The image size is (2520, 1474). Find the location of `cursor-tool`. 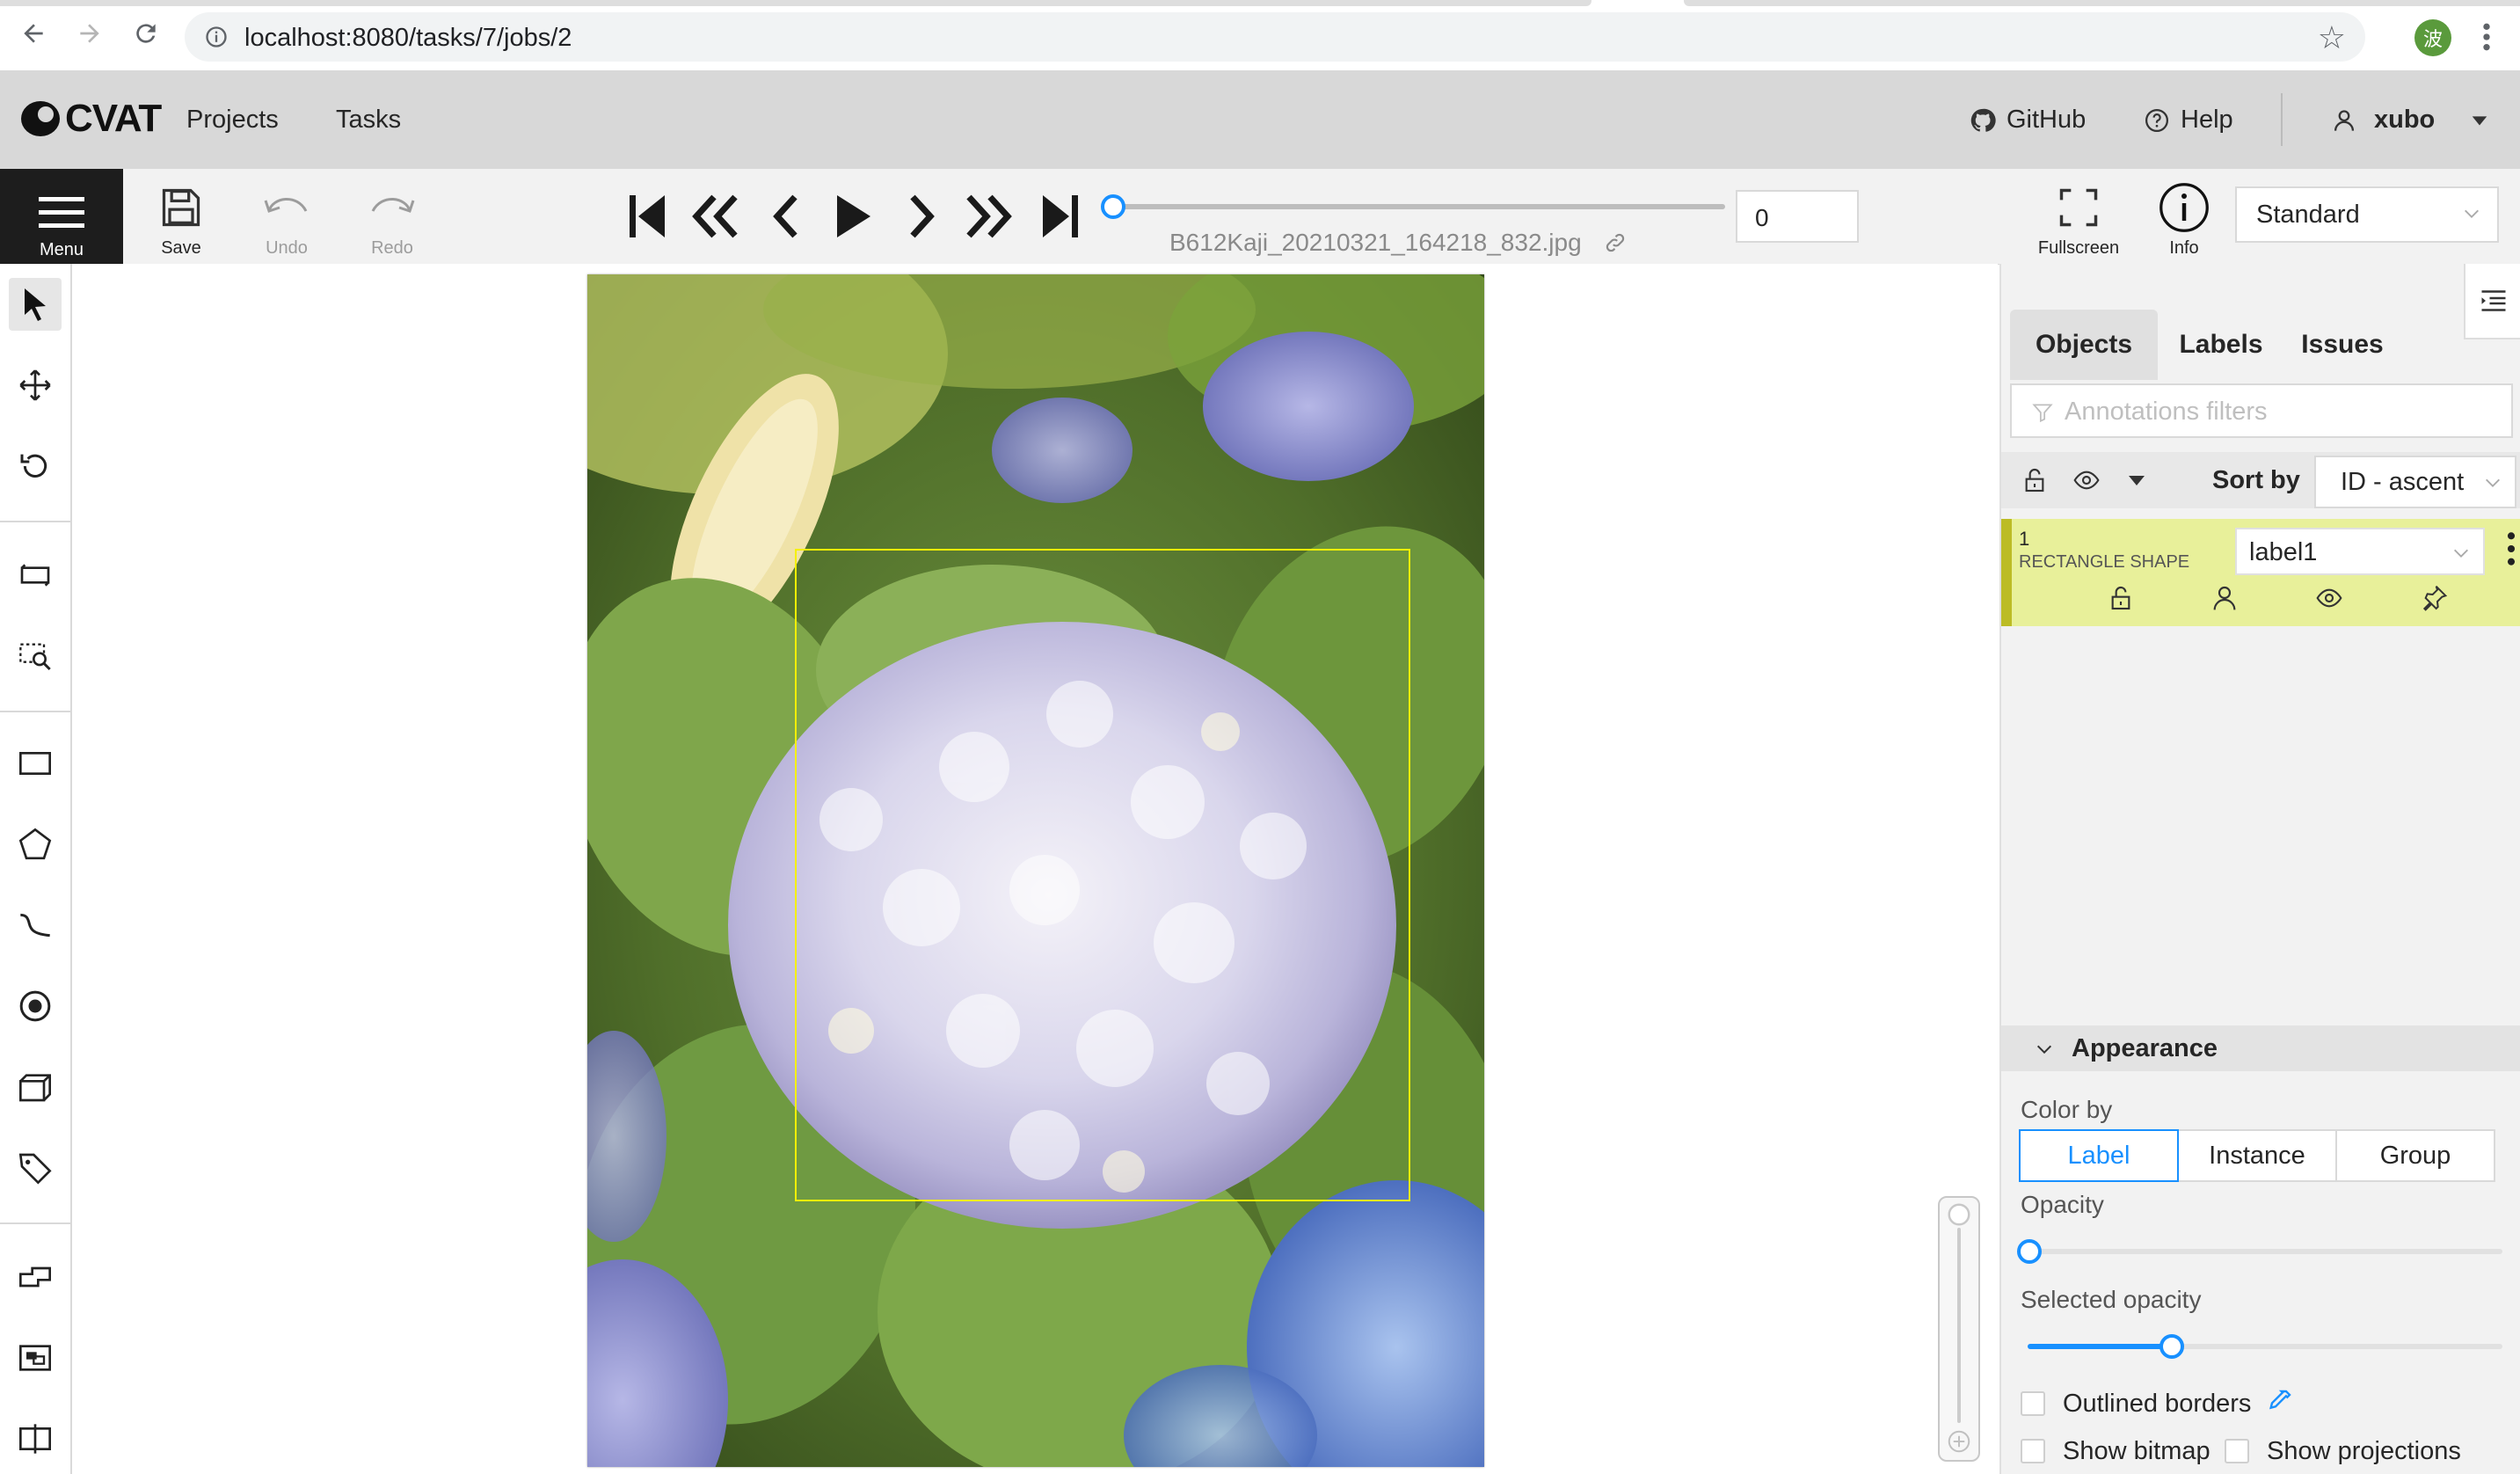

cursor-tool is located at coordinates (35, 304).